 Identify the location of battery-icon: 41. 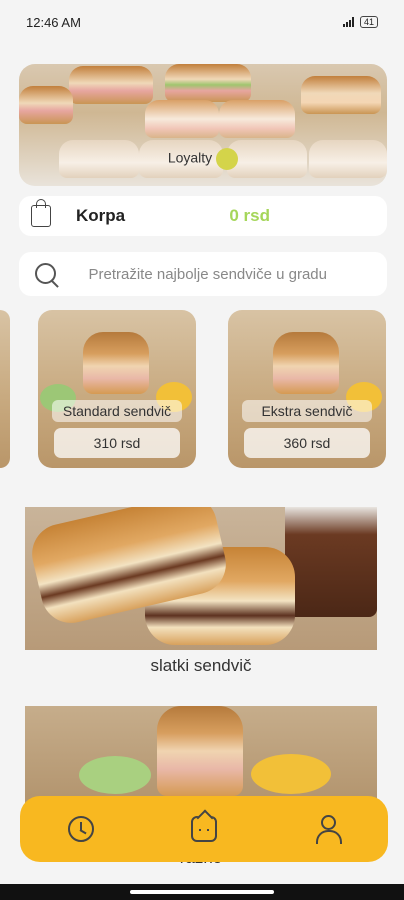
(368, 22).